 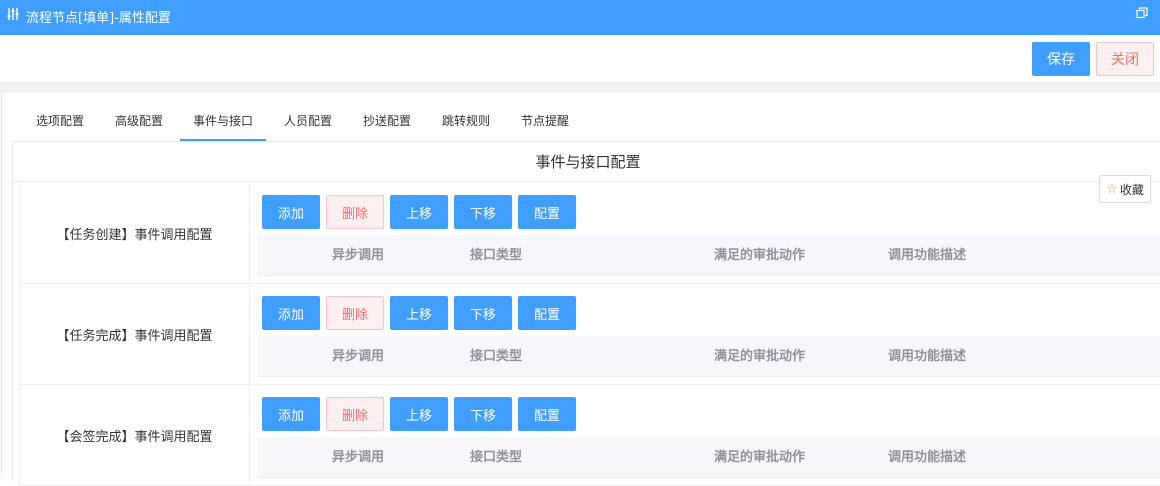 What do you see at coordinates (466, 124) in the screenshot?
I see `tab-jump-rules: 跳转规则` at bounding box center [466, 124].